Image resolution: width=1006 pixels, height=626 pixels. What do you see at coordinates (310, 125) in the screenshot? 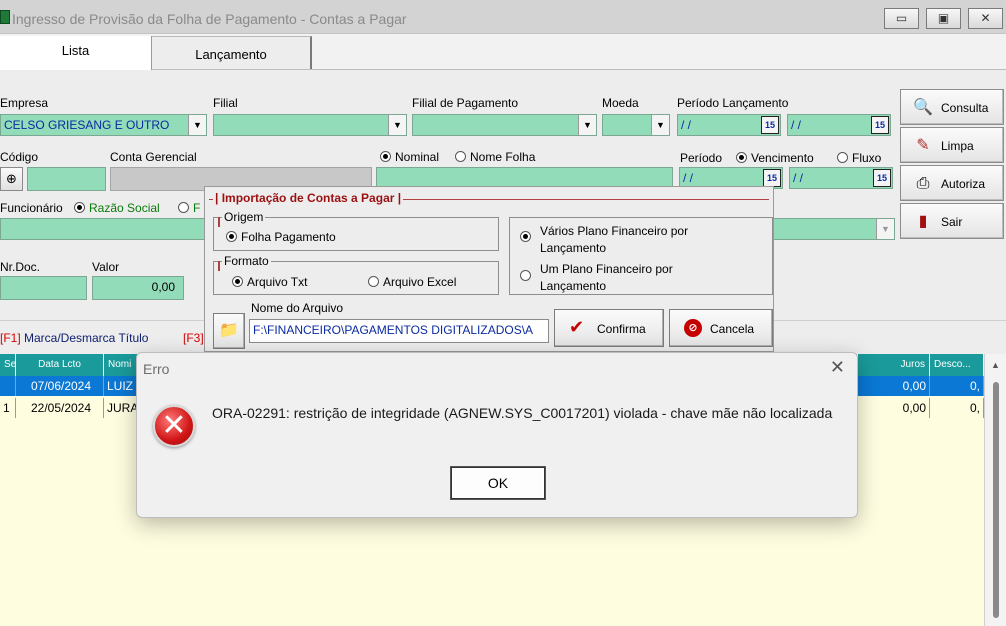
I see `filial-select: ▼` at bounding box center [310, 125].